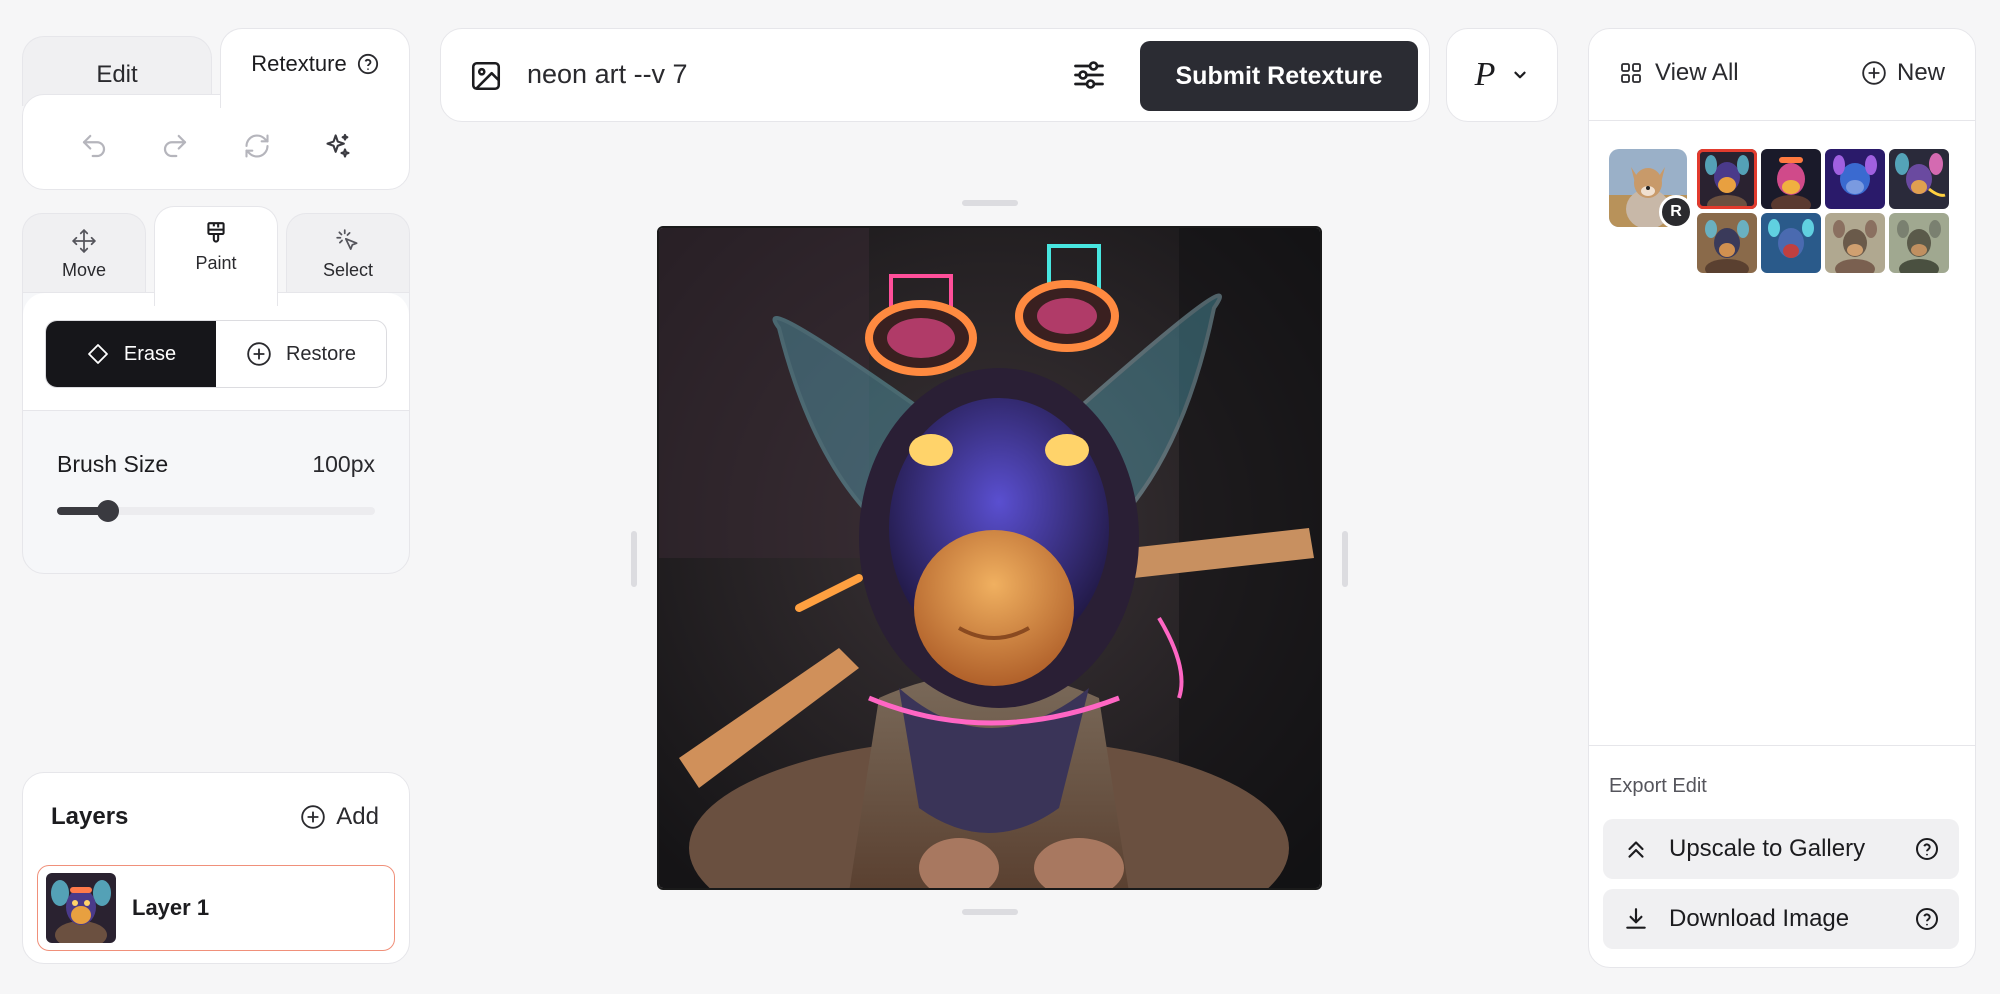  What do you see at coordinates (1636, 919) in the screenshot?
I see `download-icon` at bounding box center [1636, 919].